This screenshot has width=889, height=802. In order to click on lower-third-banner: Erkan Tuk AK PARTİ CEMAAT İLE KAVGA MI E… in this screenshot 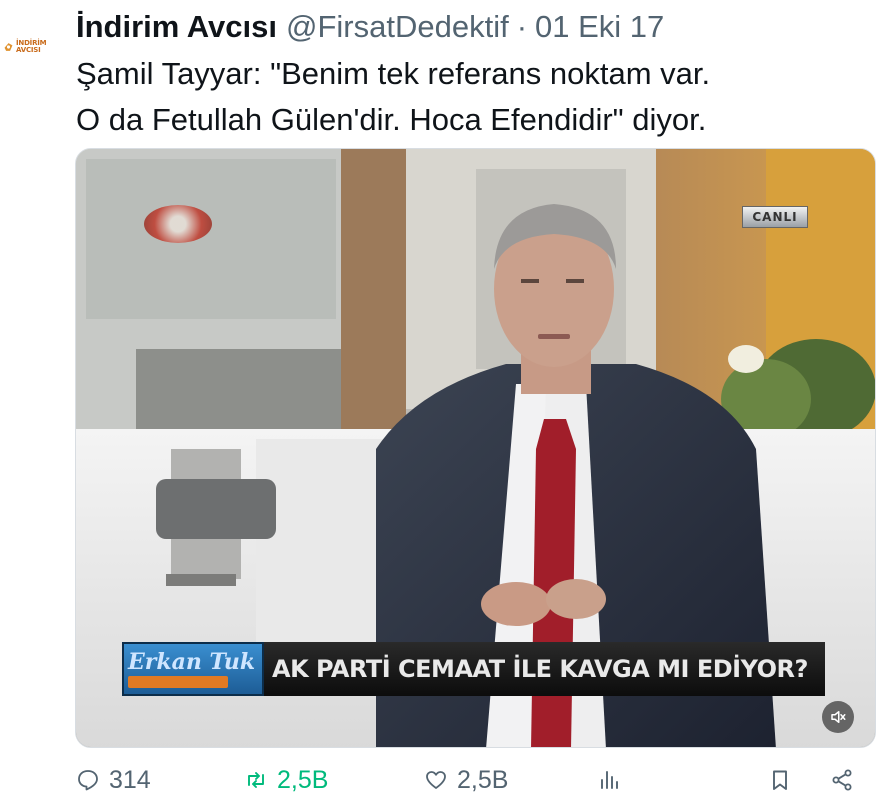, I will do `click(473, 669)`.